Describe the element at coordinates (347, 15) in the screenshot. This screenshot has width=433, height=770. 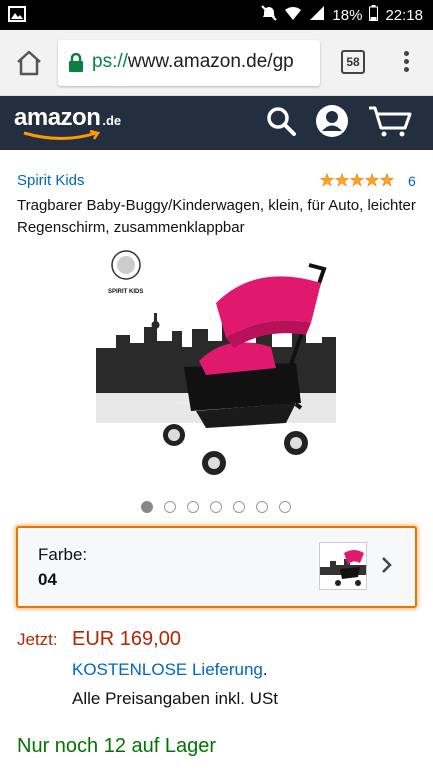
I see `battery-level: 18%` at that location.